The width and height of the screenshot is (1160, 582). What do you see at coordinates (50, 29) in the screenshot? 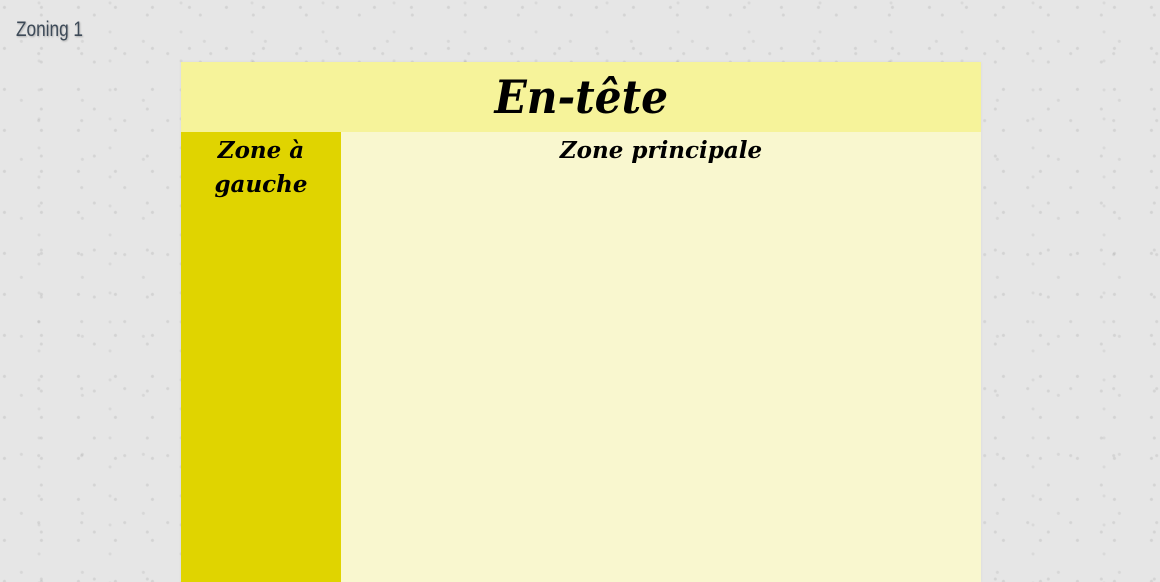
I see `page-label: Zoning 1` at bounding box center [50, 29].